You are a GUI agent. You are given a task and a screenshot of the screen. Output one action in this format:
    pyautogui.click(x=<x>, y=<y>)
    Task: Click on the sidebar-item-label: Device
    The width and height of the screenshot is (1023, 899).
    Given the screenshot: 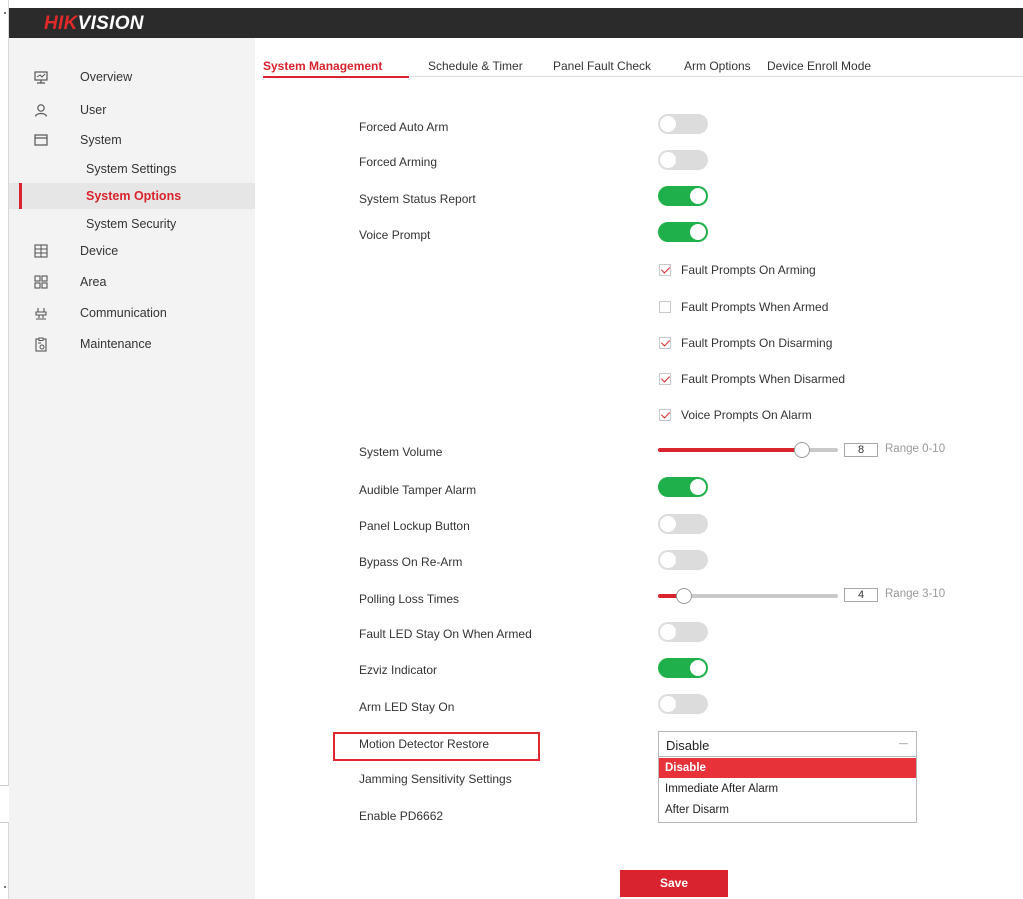 What is the action you would take?
    pyautogui.click(x=99, y=251)
    